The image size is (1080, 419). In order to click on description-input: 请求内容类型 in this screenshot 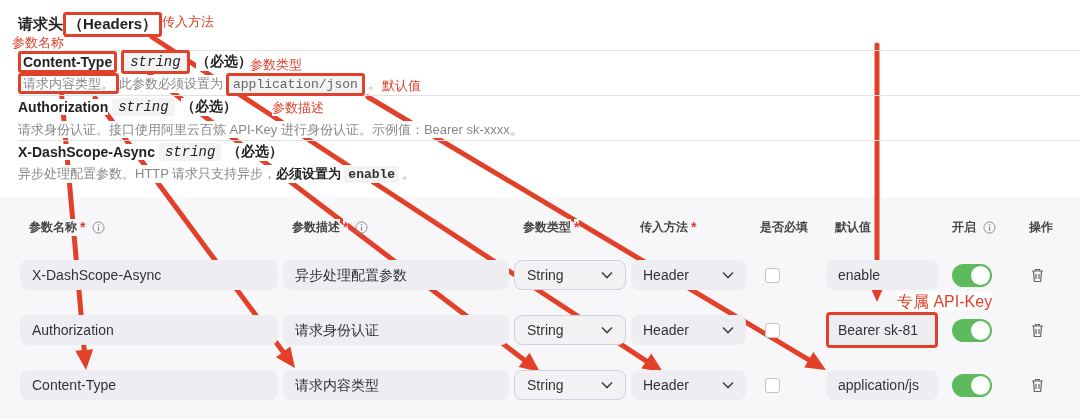, I will do `click(396, 385)`.